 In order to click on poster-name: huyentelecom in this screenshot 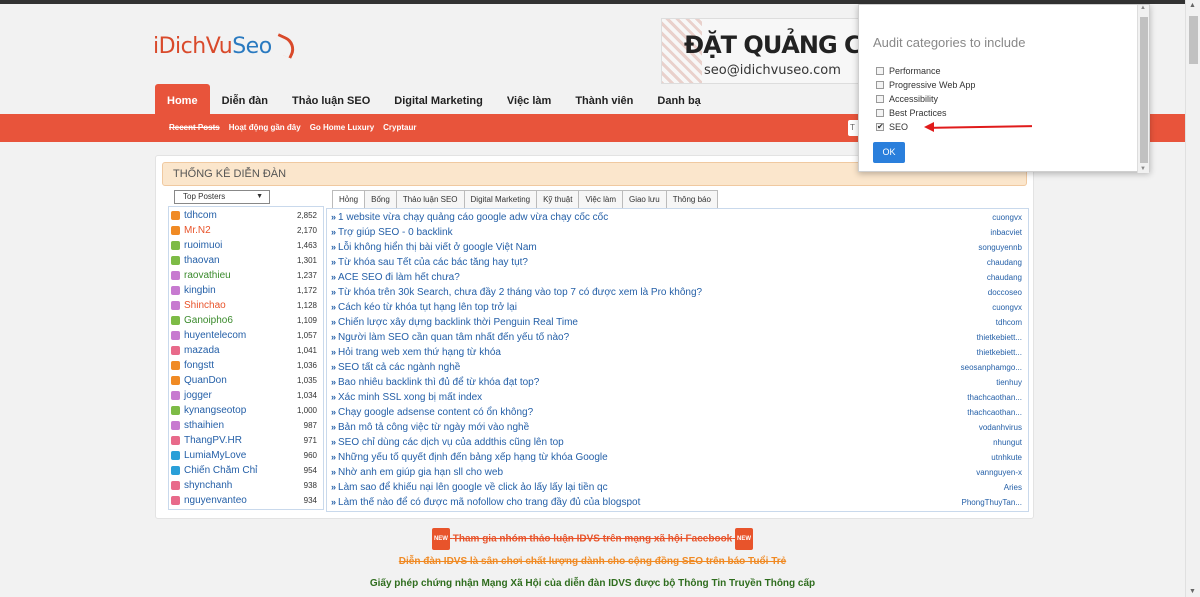, I will do `click(215, 335)`.